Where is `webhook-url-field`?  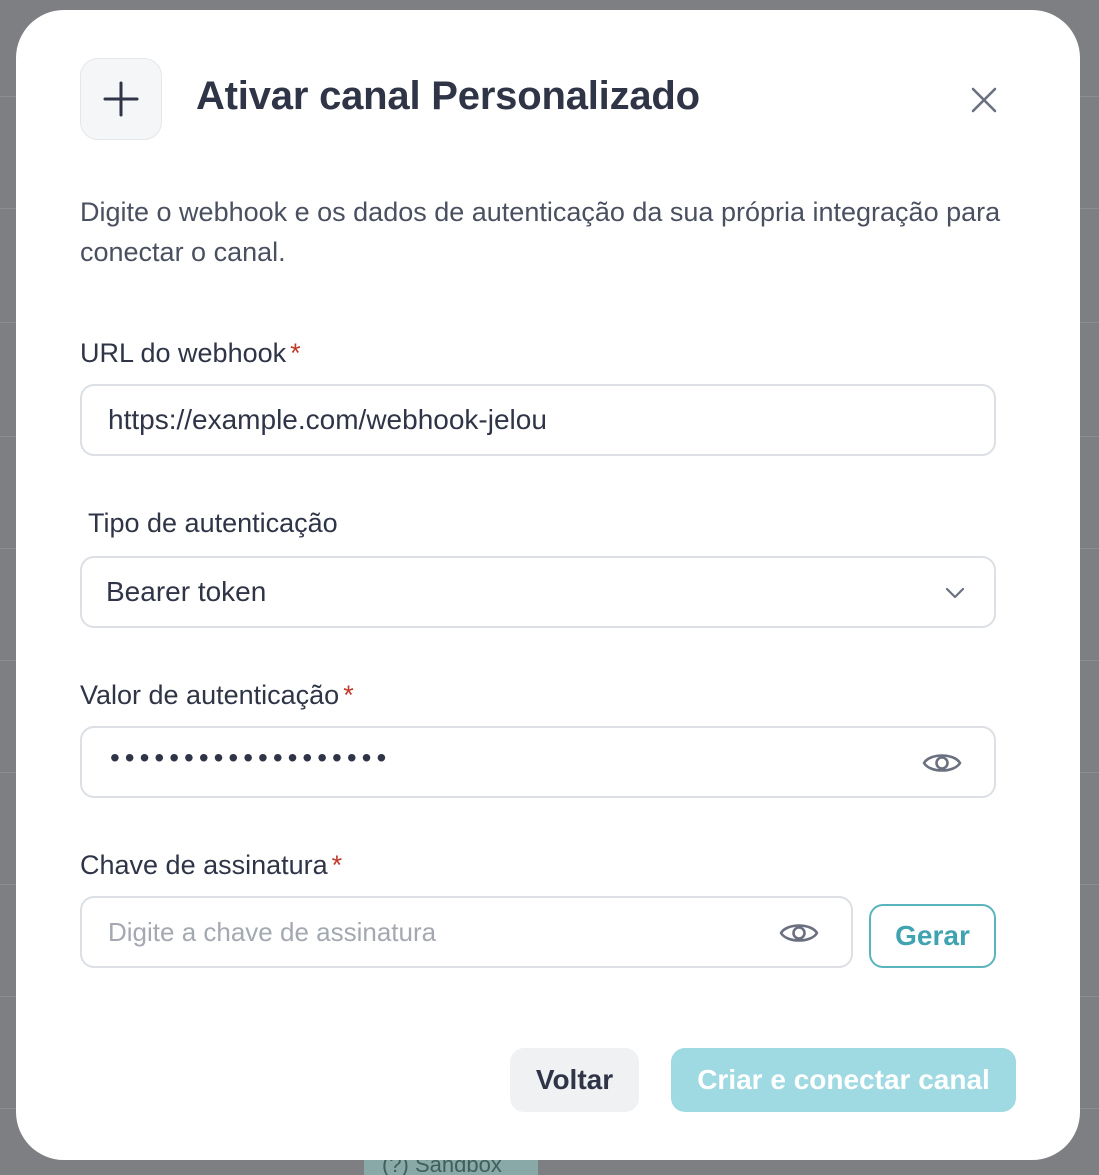 webhook-url-field is located at coordinates (538, 420).